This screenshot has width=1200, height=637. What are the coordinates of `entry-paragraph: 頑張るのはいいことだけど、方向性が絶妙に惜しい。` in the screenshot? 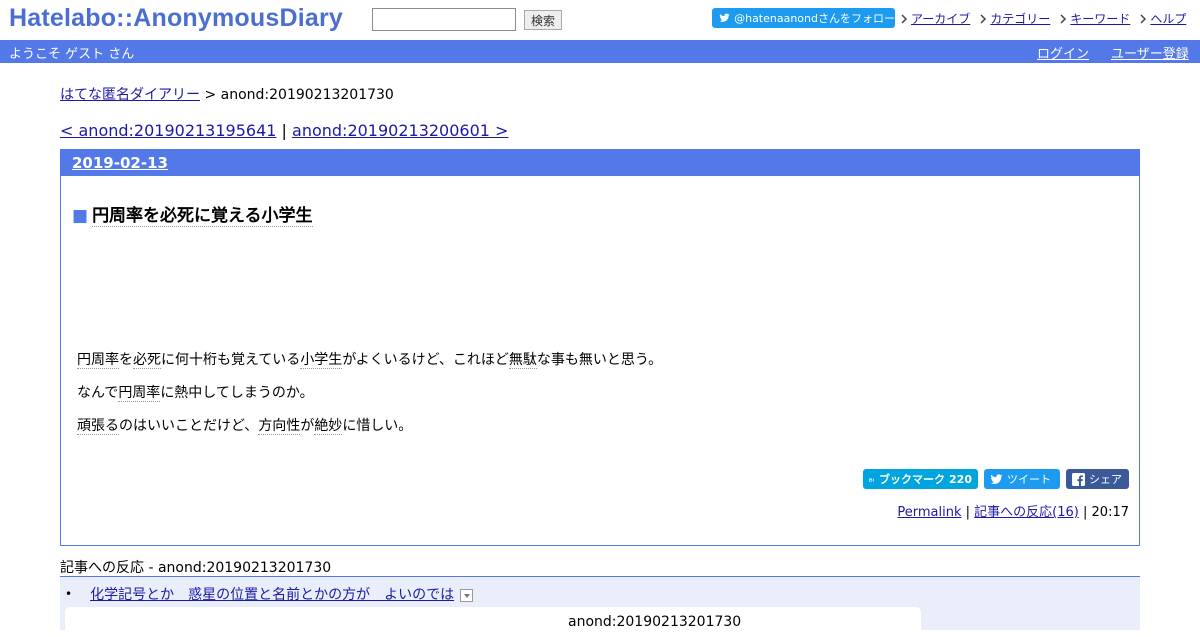 It's located at (244, 425).